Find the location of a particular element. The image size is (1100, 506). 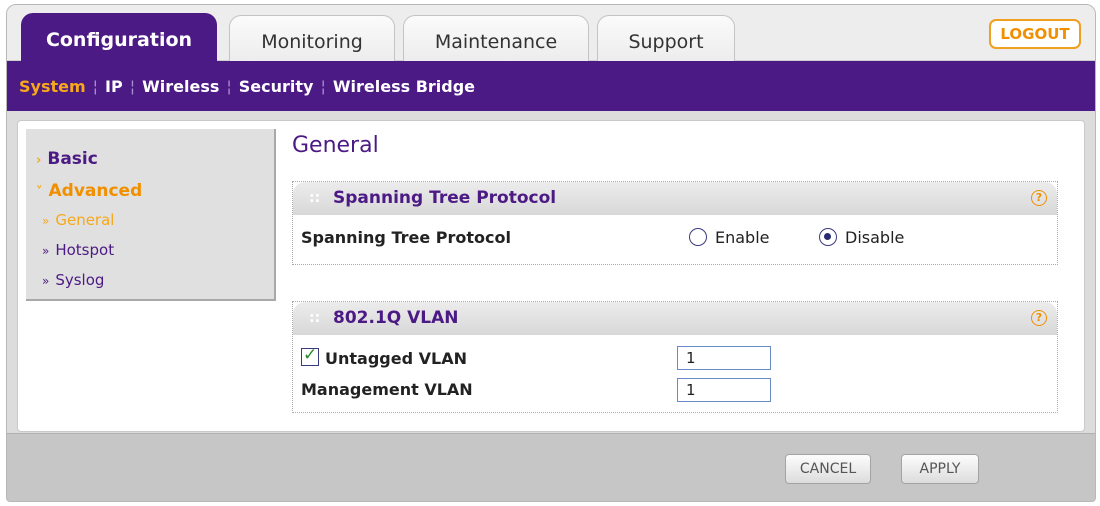

untagged-vlan-checkbox: ✓ is located at coordinates (310, 355).